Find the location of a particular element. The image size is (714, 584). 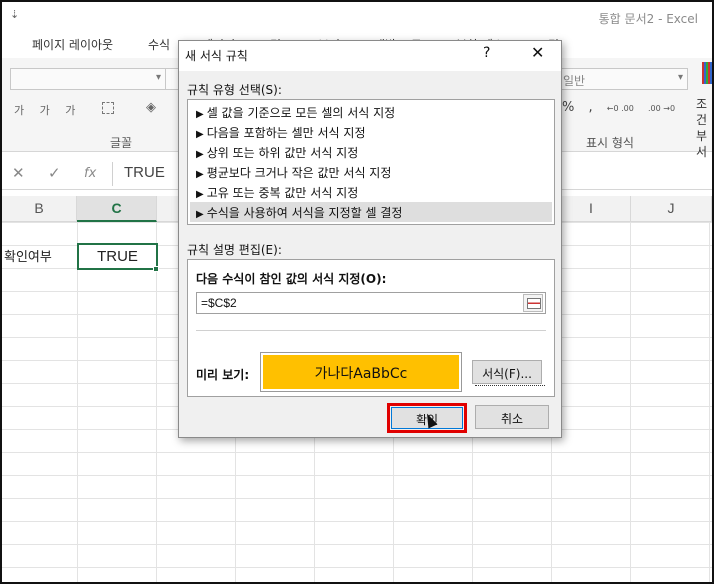

rule-type-item: ▶ 다음을 포함하는 셀만 서식 지정 is located at coordinates (371, 132).